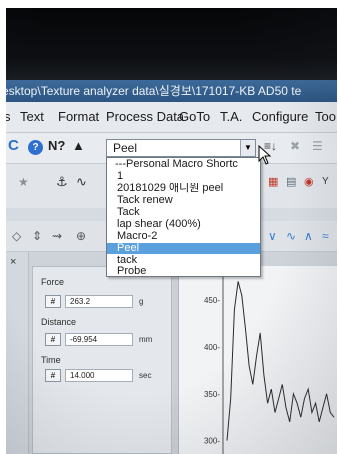  I want to click on anchor-icon: ⚓, so click(62, 182).